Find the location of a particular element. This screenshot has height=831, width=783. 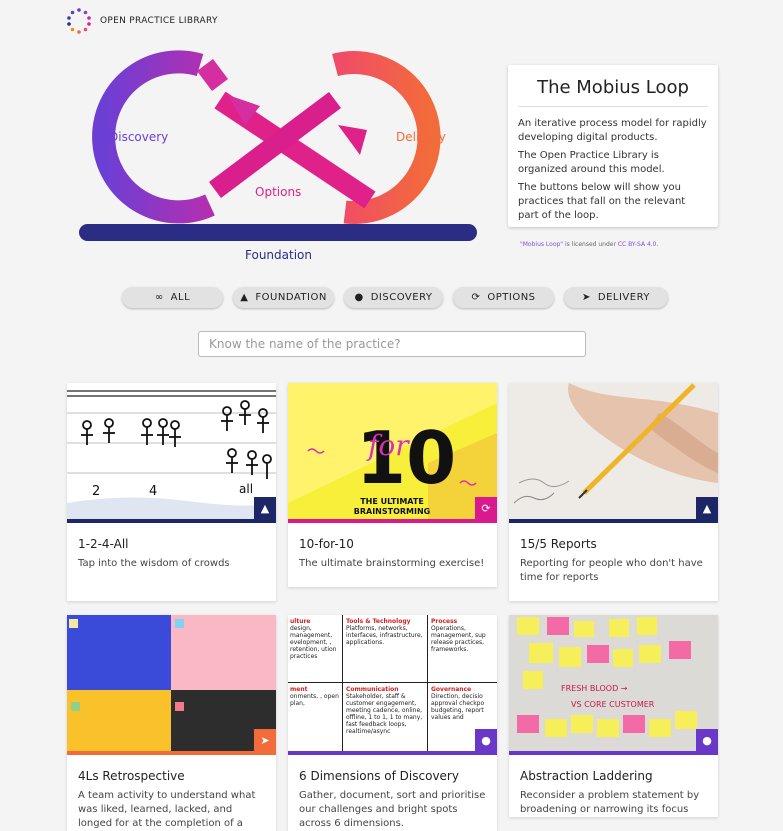

stick-figure-number: 4 is located at coordinates (153, 491).